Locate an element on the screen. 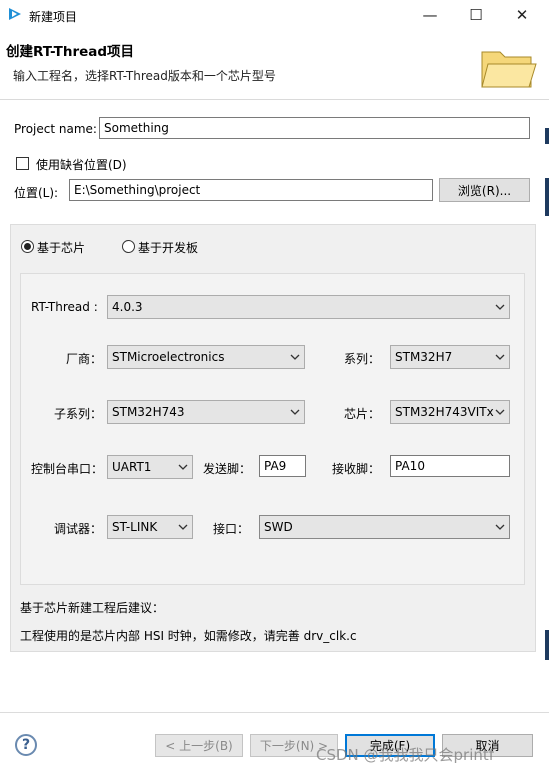 The height and width of the screenshot is (776, 549). radio-based-on-board is located at coordinates (128, 246).